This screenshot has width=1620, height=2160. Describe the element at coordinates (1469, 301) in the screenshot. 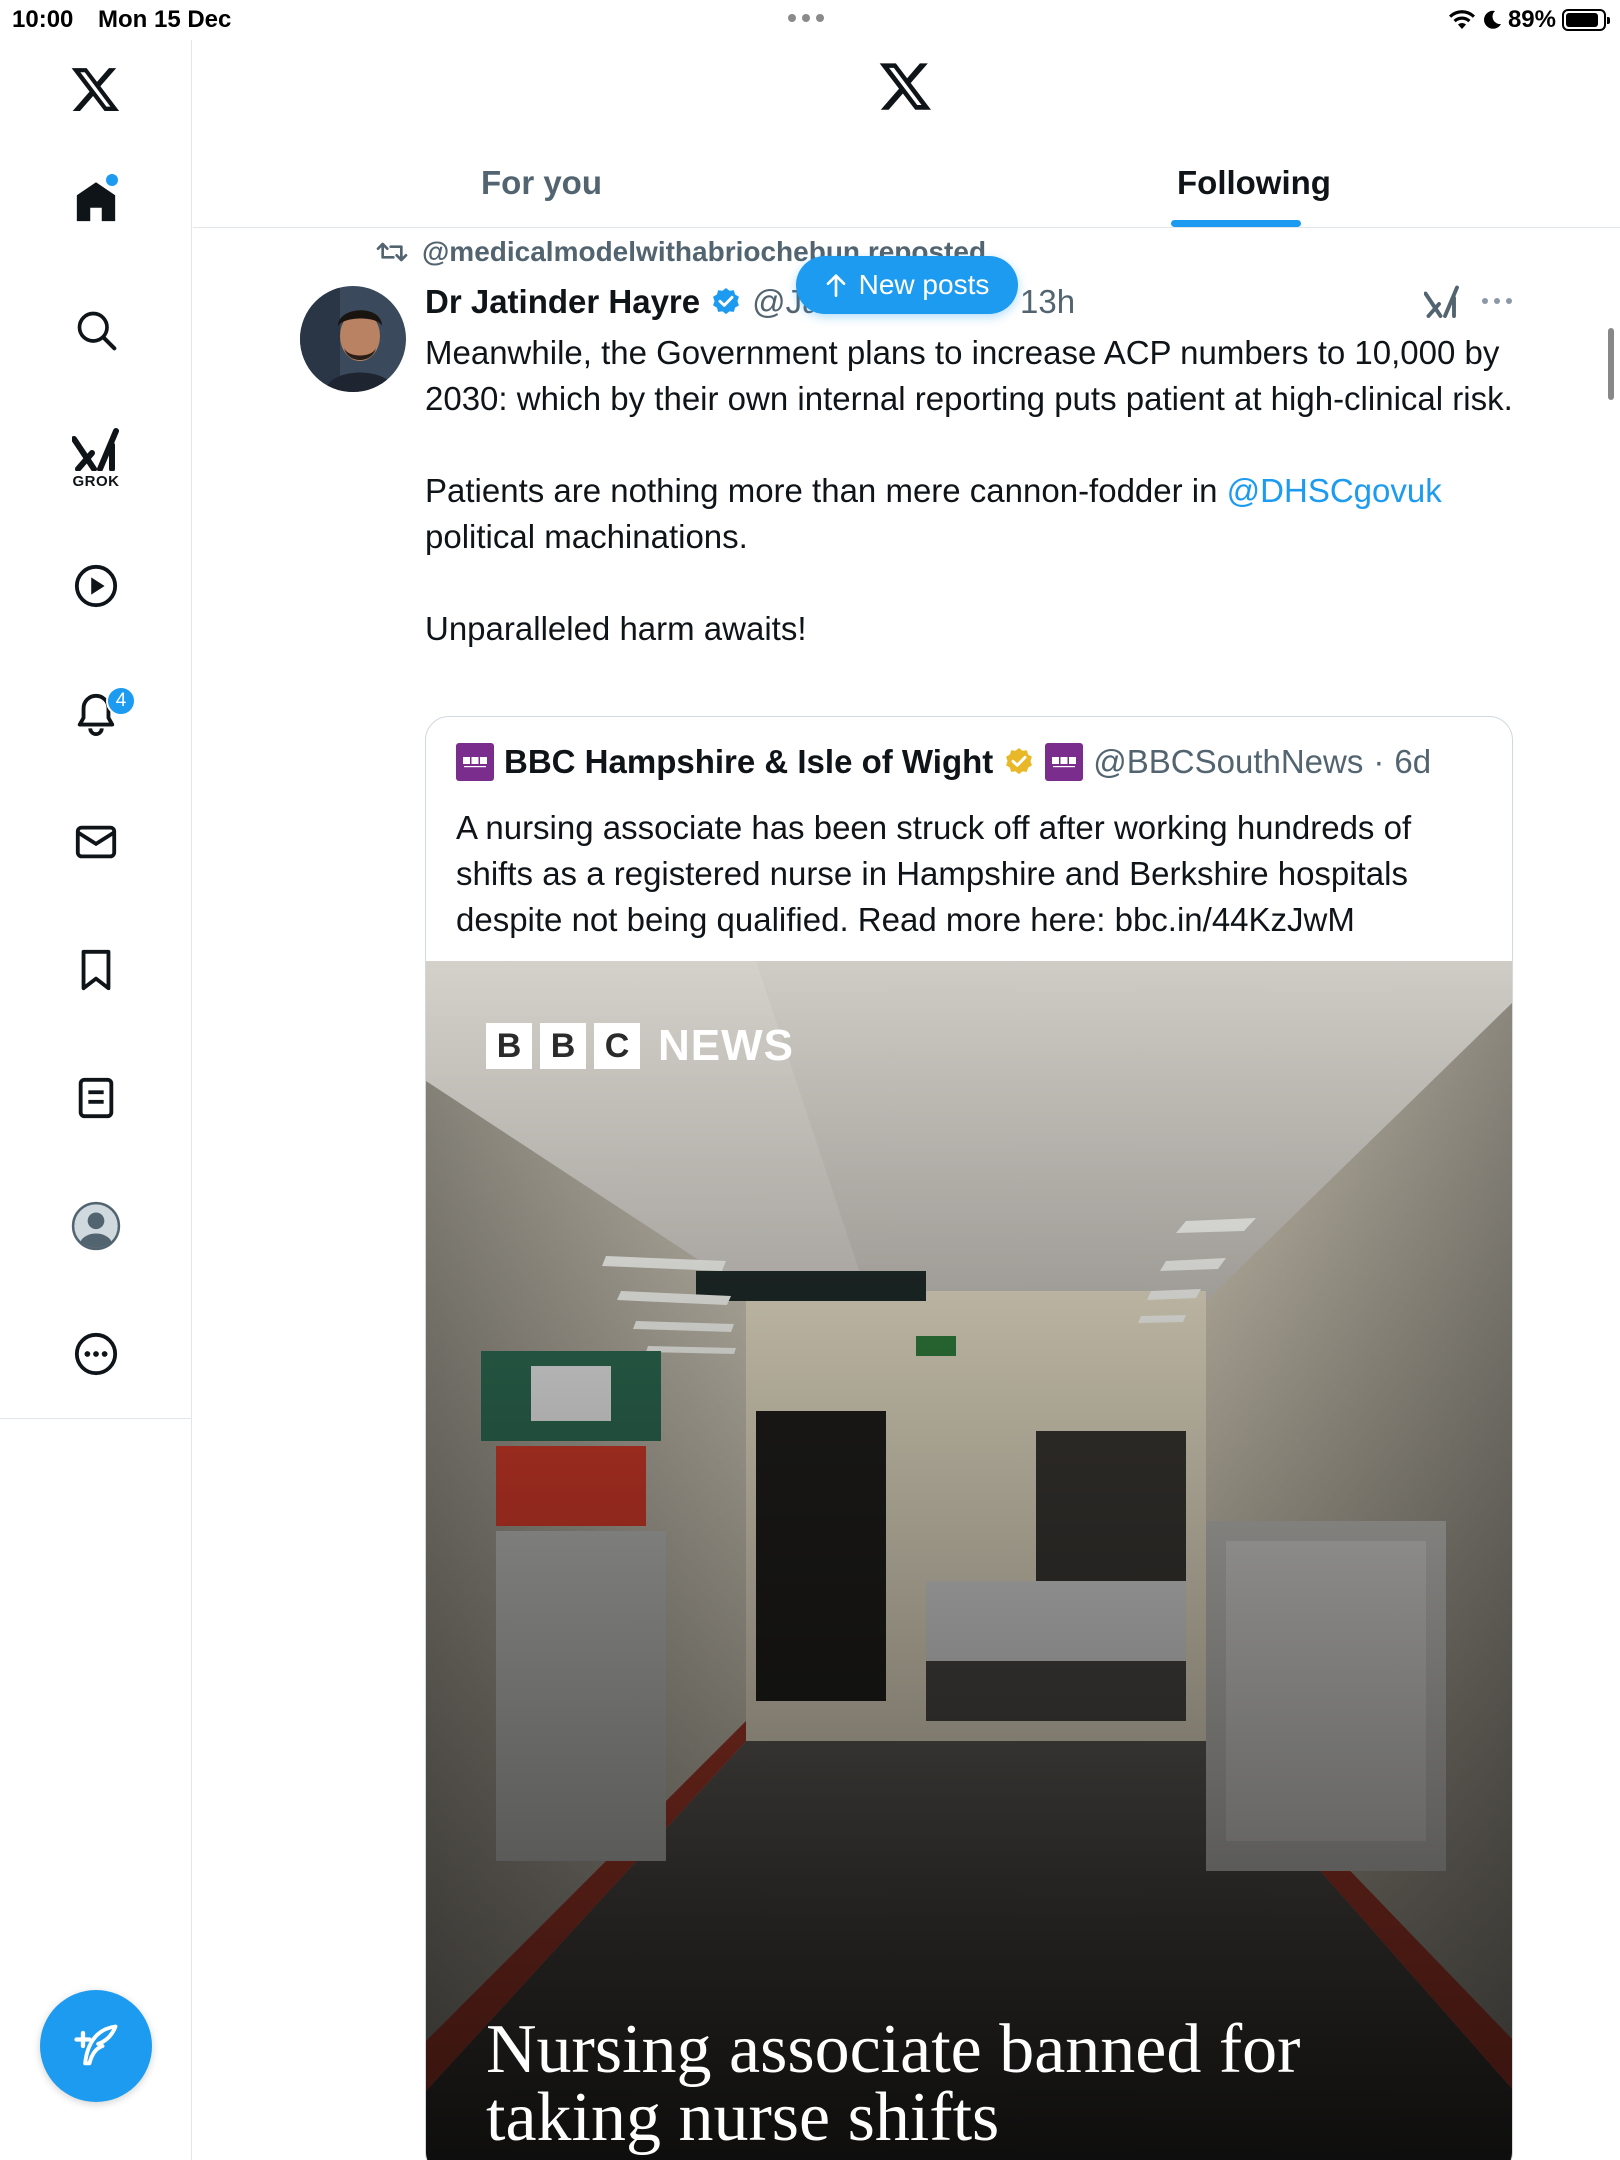

I see `post-actions` at that location.